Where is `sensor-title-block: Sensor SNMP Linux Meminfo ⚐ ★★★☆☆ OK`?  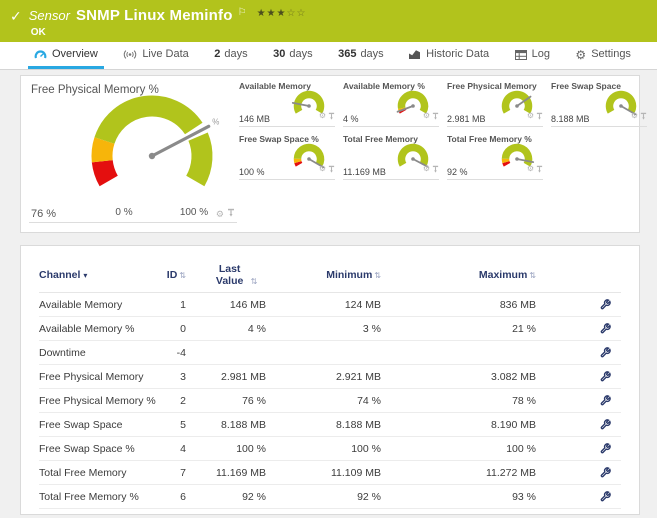
sensor-title-block: Sensor SNMP Linux Meminfo ⚐ ★★★☆☆ OK is located at coordinates (168, 22).